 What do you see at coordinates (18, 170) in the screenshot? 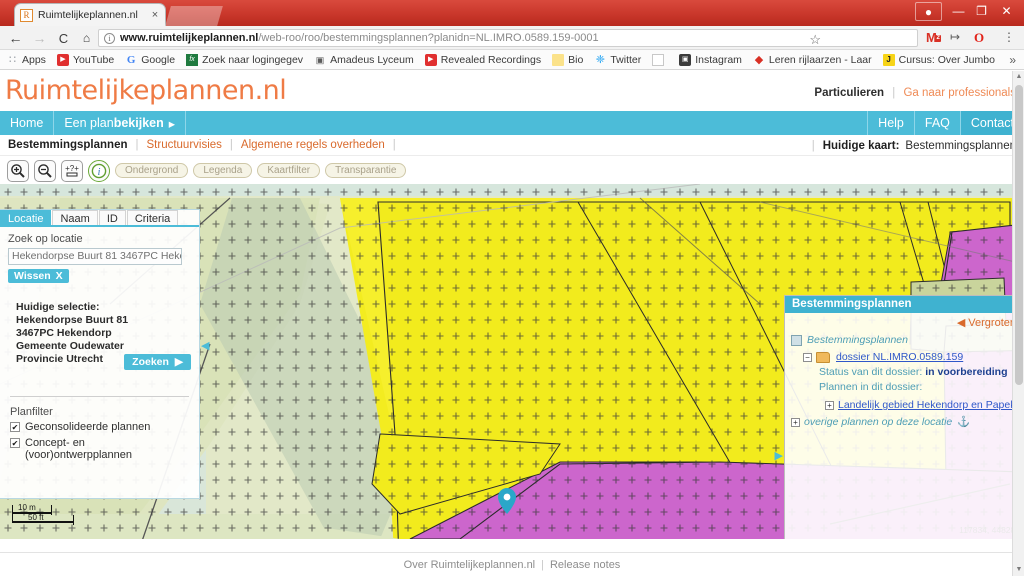
I see `zoom-in-icon` at bounding box center [18, 170].